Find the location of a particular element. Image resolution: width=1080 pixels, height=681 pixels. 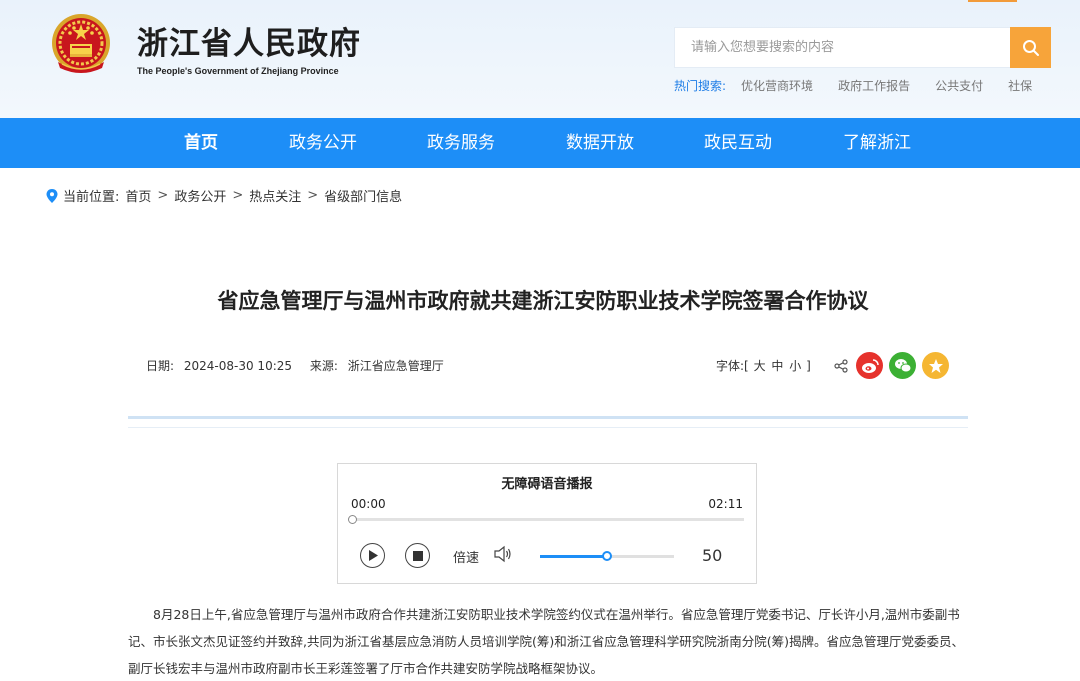

breadcrumb-item: 省级部门信息 is located at coordinates (363, 195).